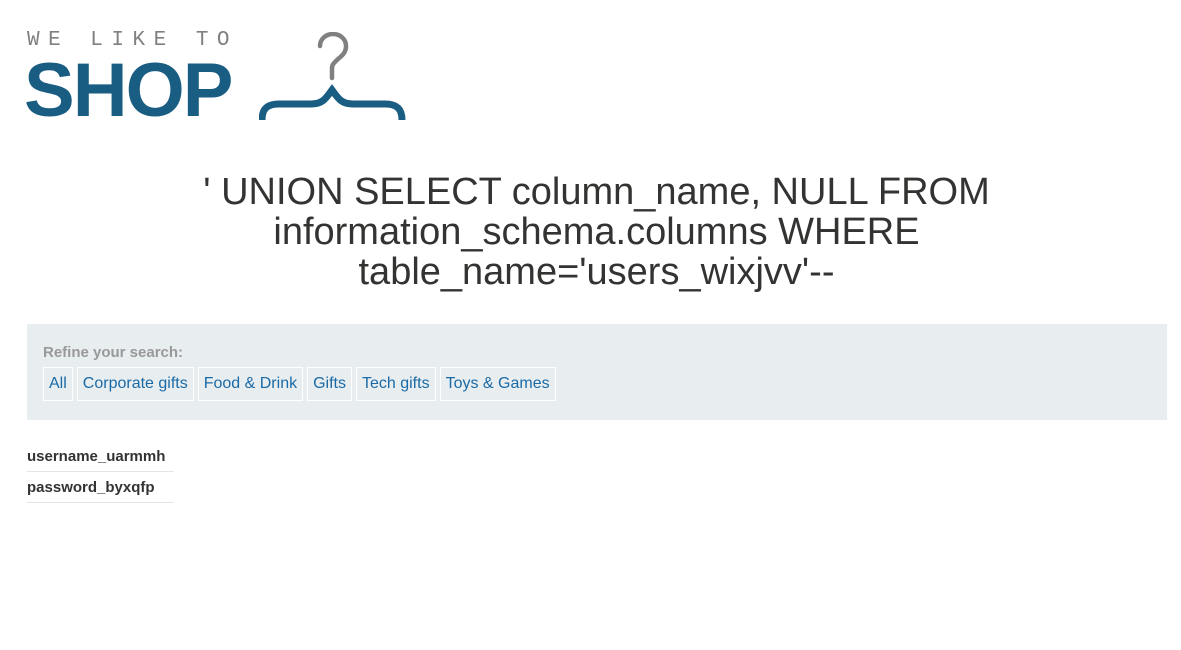 This screenshot has width=1181, height=650. I want to click on table-row: username_uarmmh, so click(100, 456).